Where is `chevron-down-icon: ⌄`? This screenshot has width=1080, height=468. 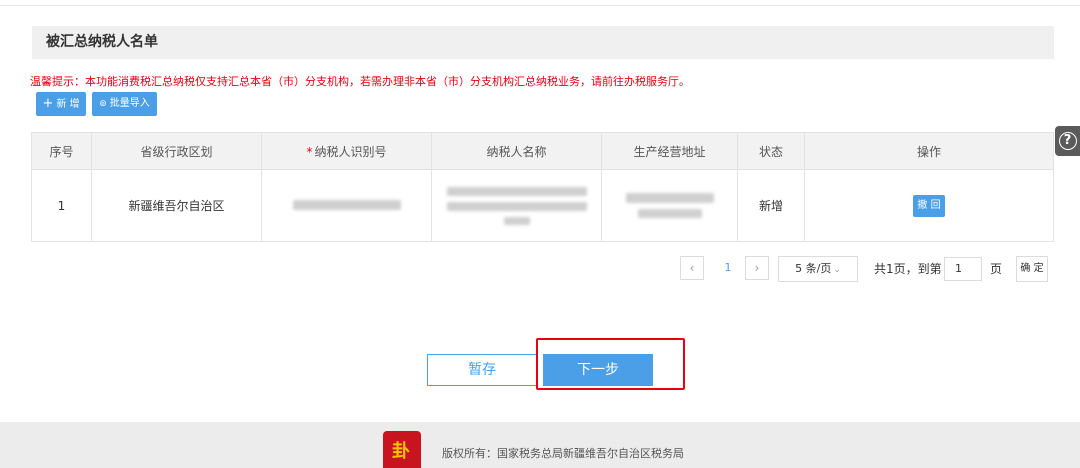 chevron-down-icon: ⌄ is located at coordinates (837, 270).